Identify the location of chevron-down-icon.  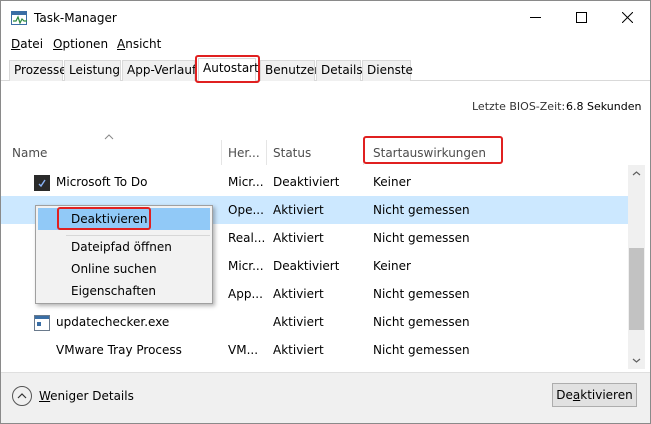
(636, 360).